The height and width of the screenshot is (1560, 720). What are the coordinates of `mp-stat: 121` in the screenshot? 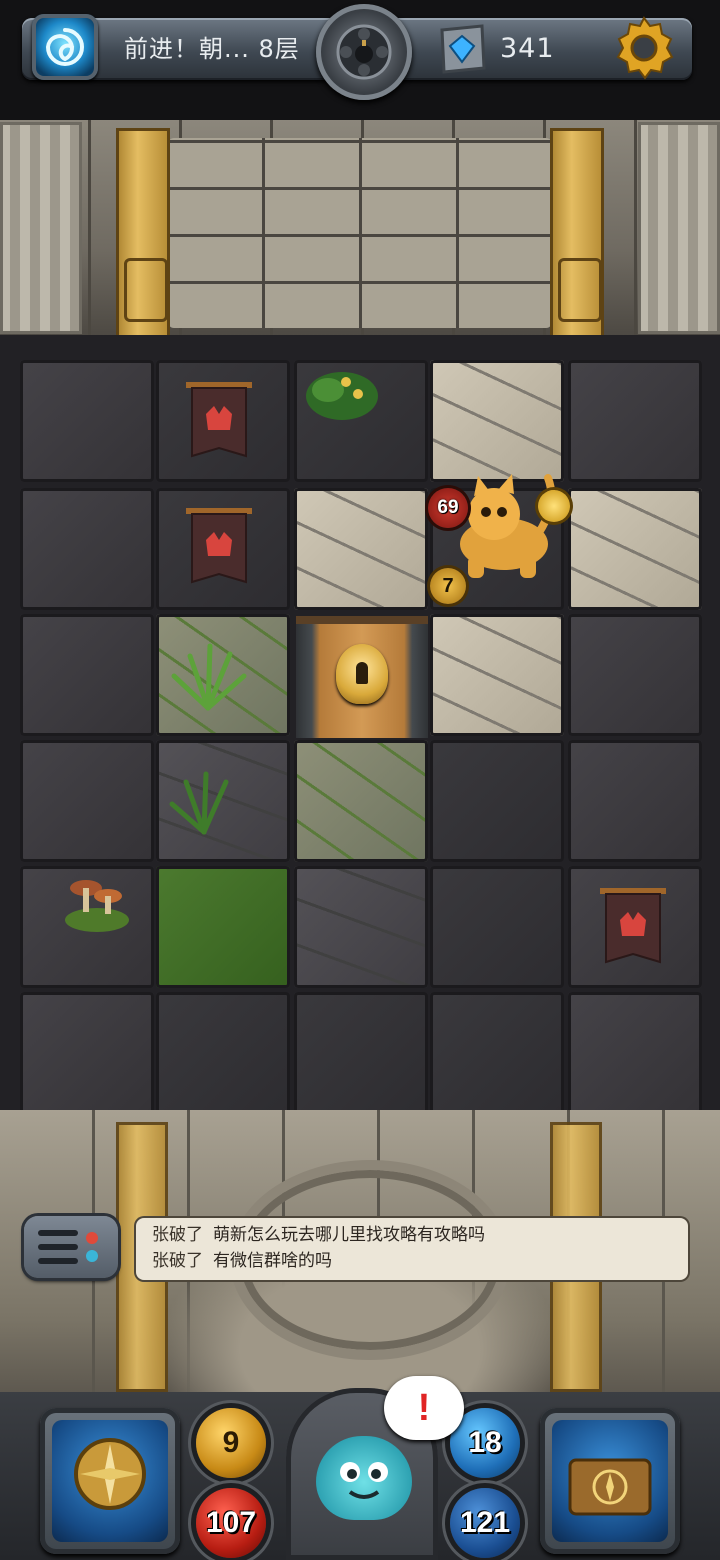 It's located at (485, 1523).